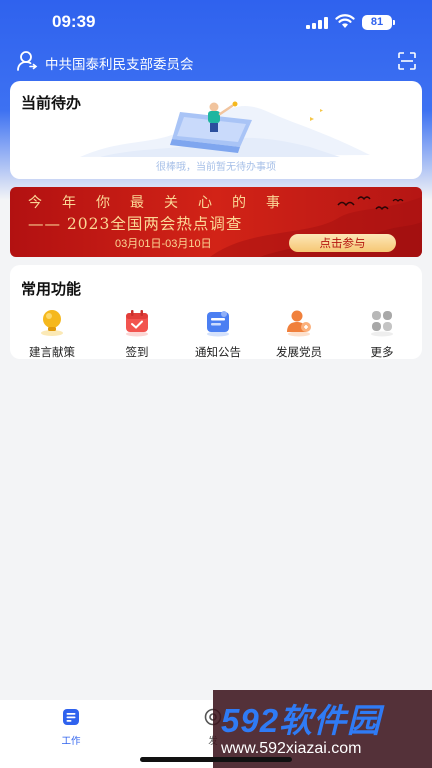 This screenshot has height=768, width=432. What do you see at coordinates (218, 322) in the screenshot?
I see `announcement-icon` at bounding box center [218, 322].